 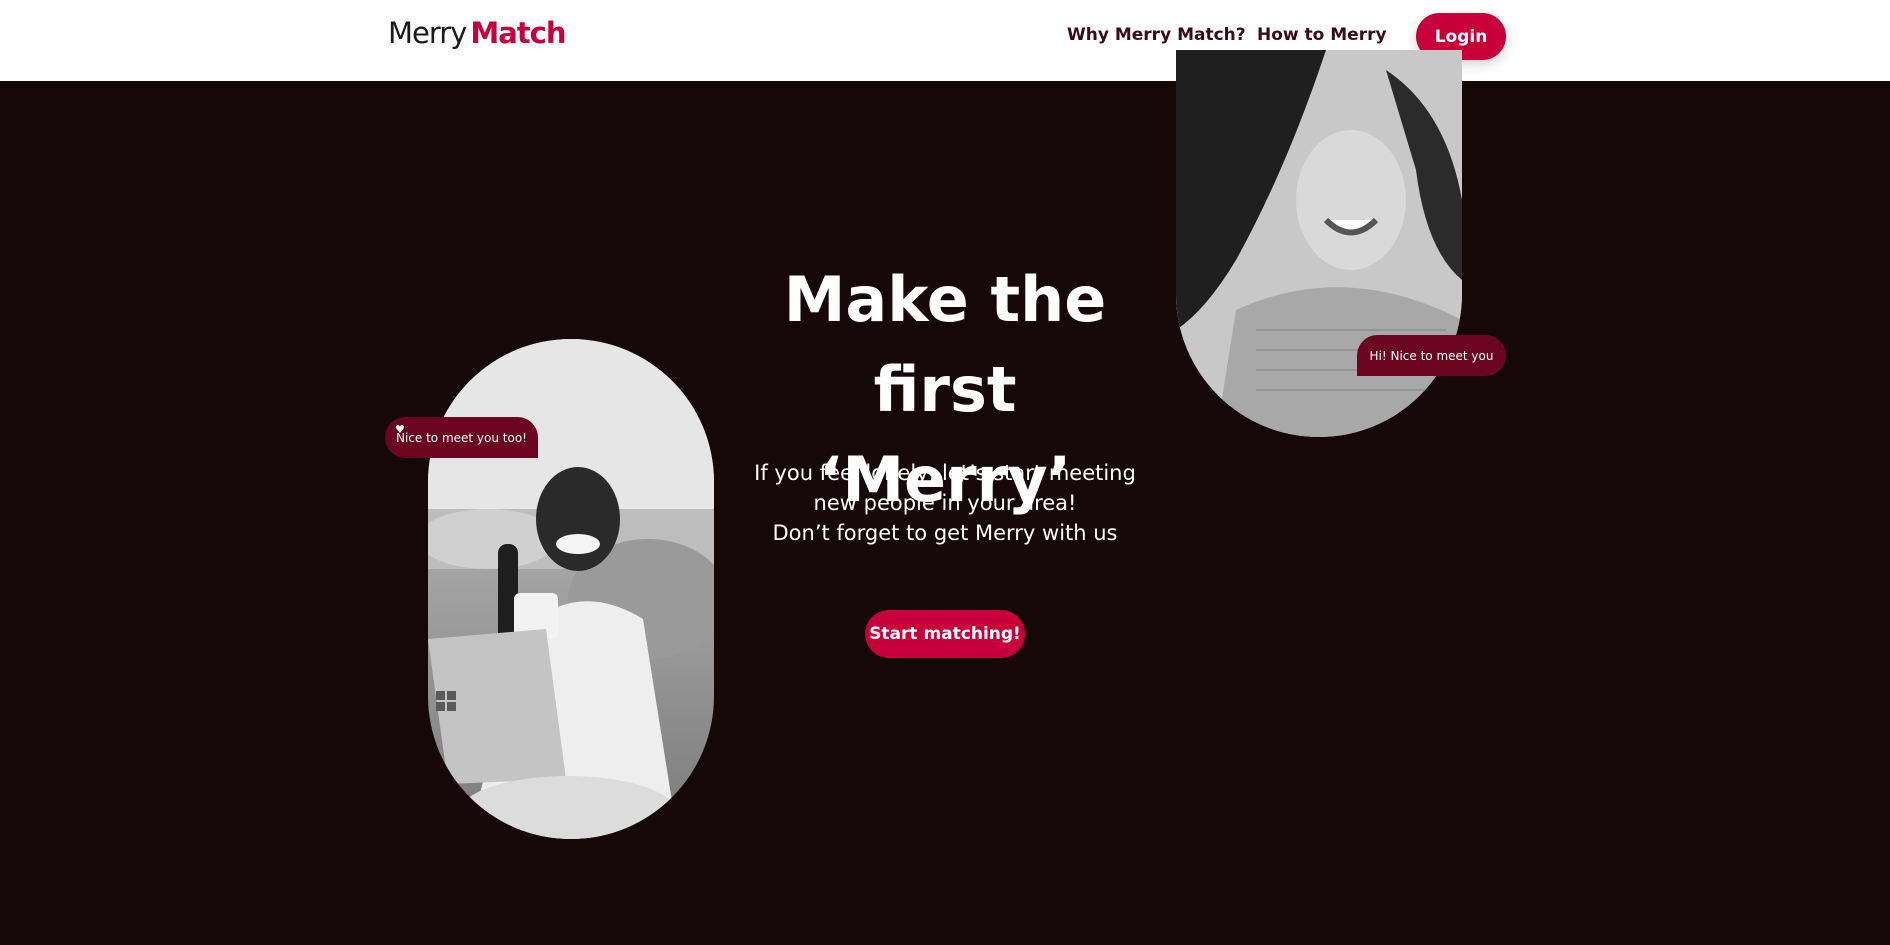 I want to click on chat-bubble-right: Hi! Nice to meet you, so click(x=1431, y=355).